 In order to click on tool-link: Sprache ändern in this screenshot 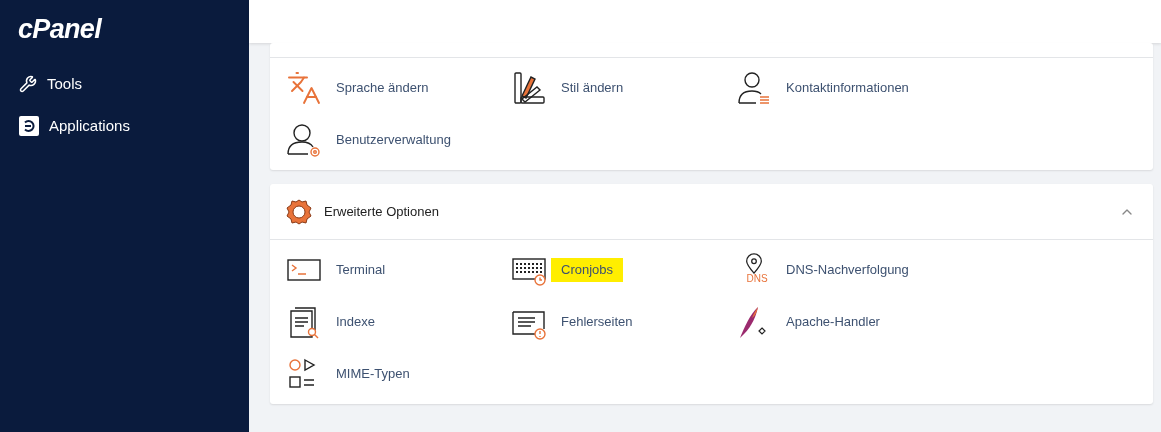, I will do `click(382, 88)`.